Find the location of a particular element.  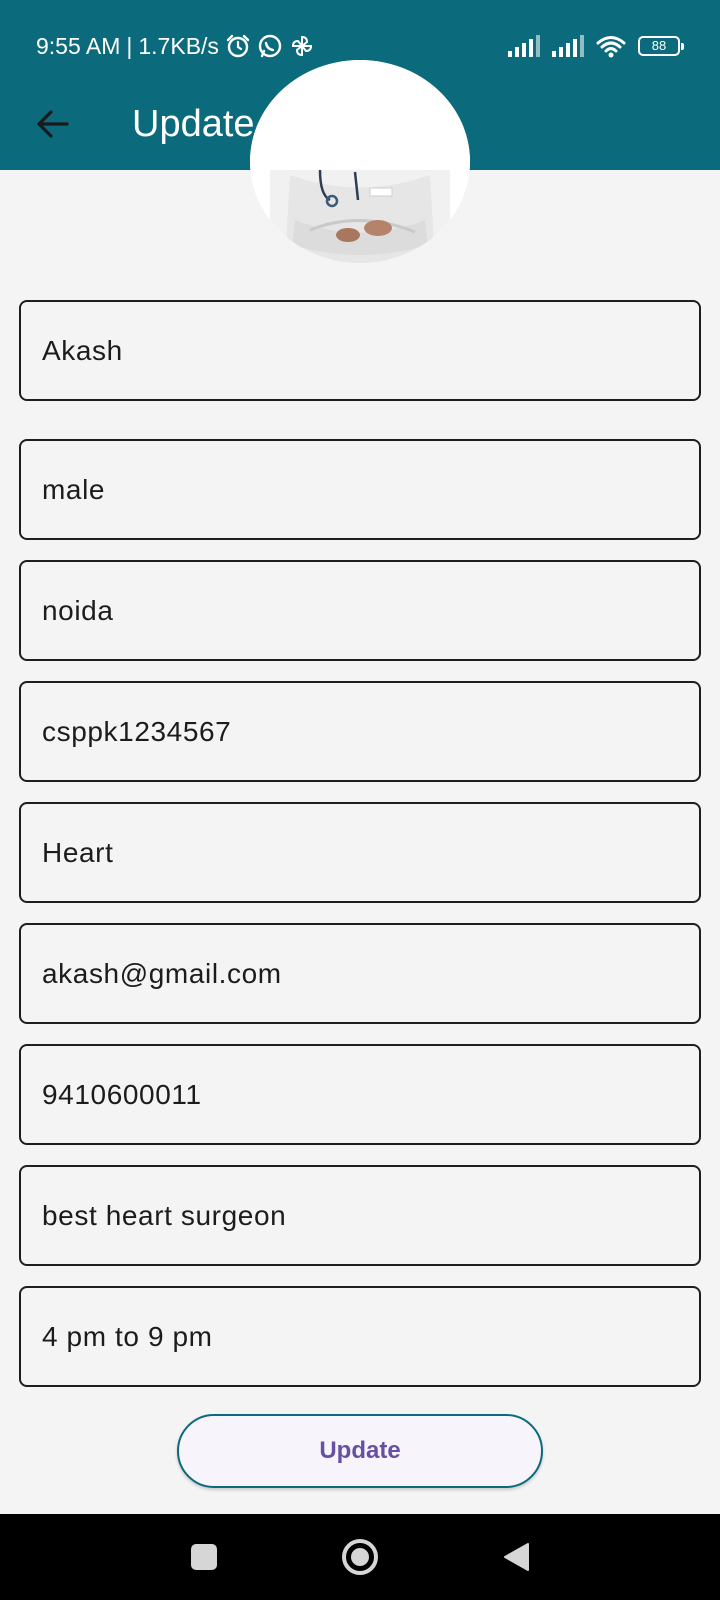

timing-input is located at coordinates (360, 1336).